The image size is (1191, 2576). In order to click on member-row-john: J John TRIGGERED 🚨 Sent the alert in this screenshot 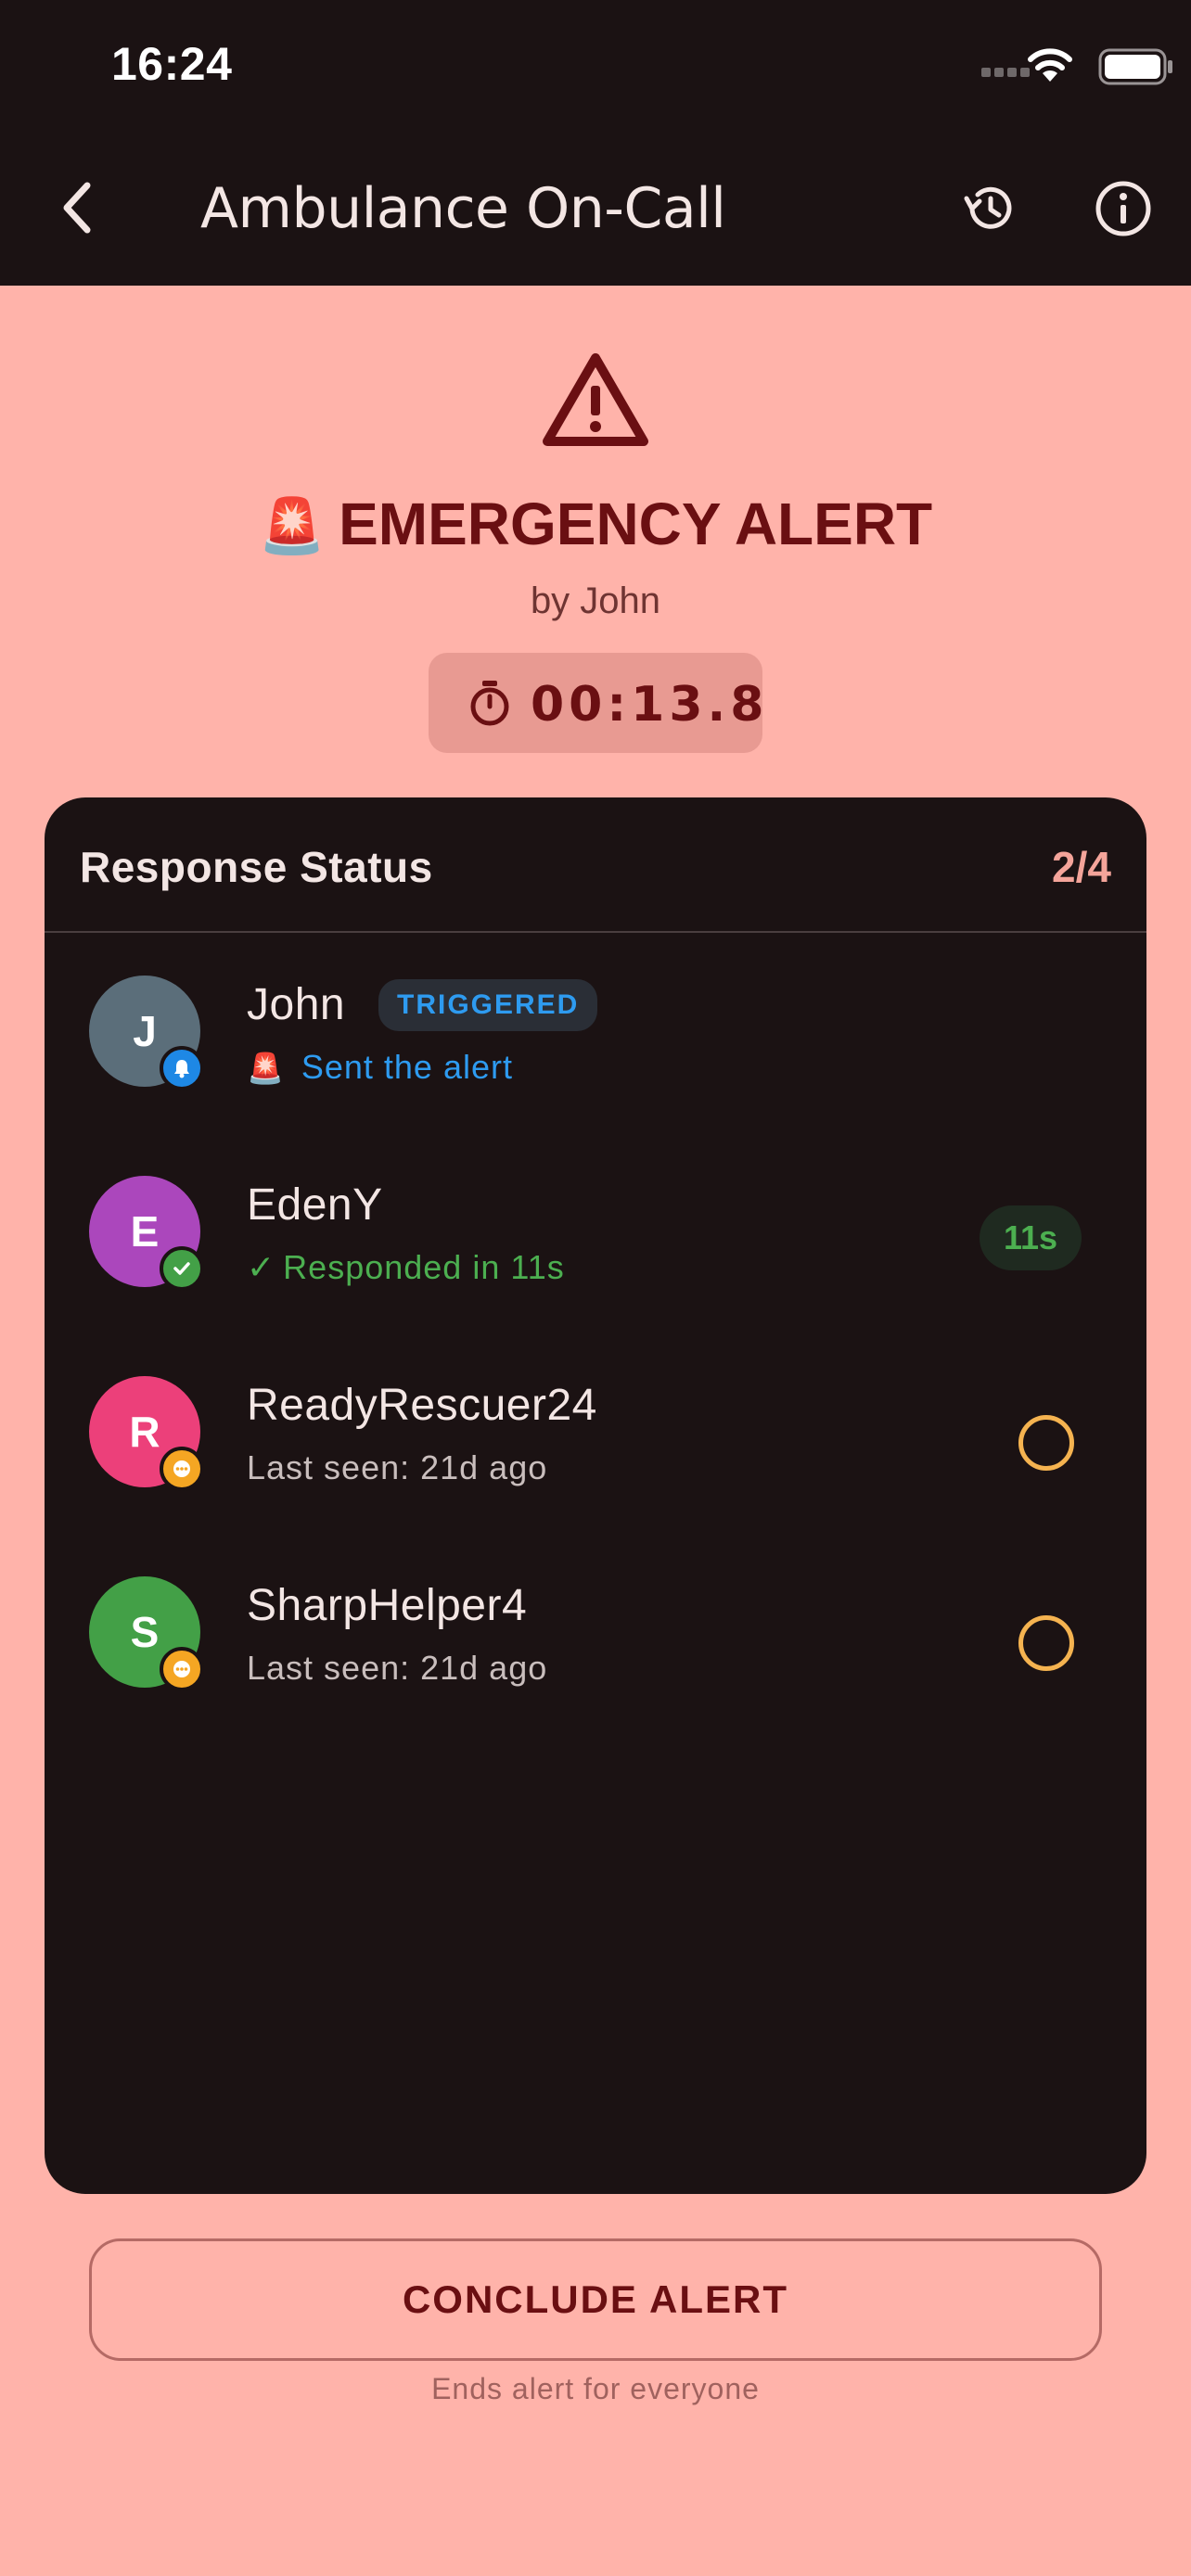, I will do `click(595, 1033)`.